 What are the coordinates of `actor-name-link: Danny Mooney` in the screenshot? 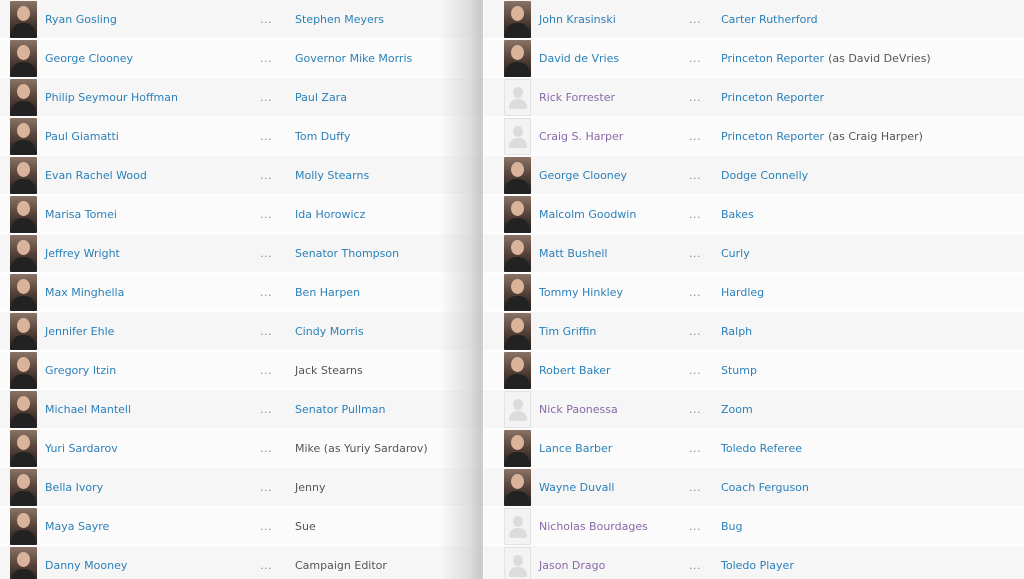 It's located at (152, 565).